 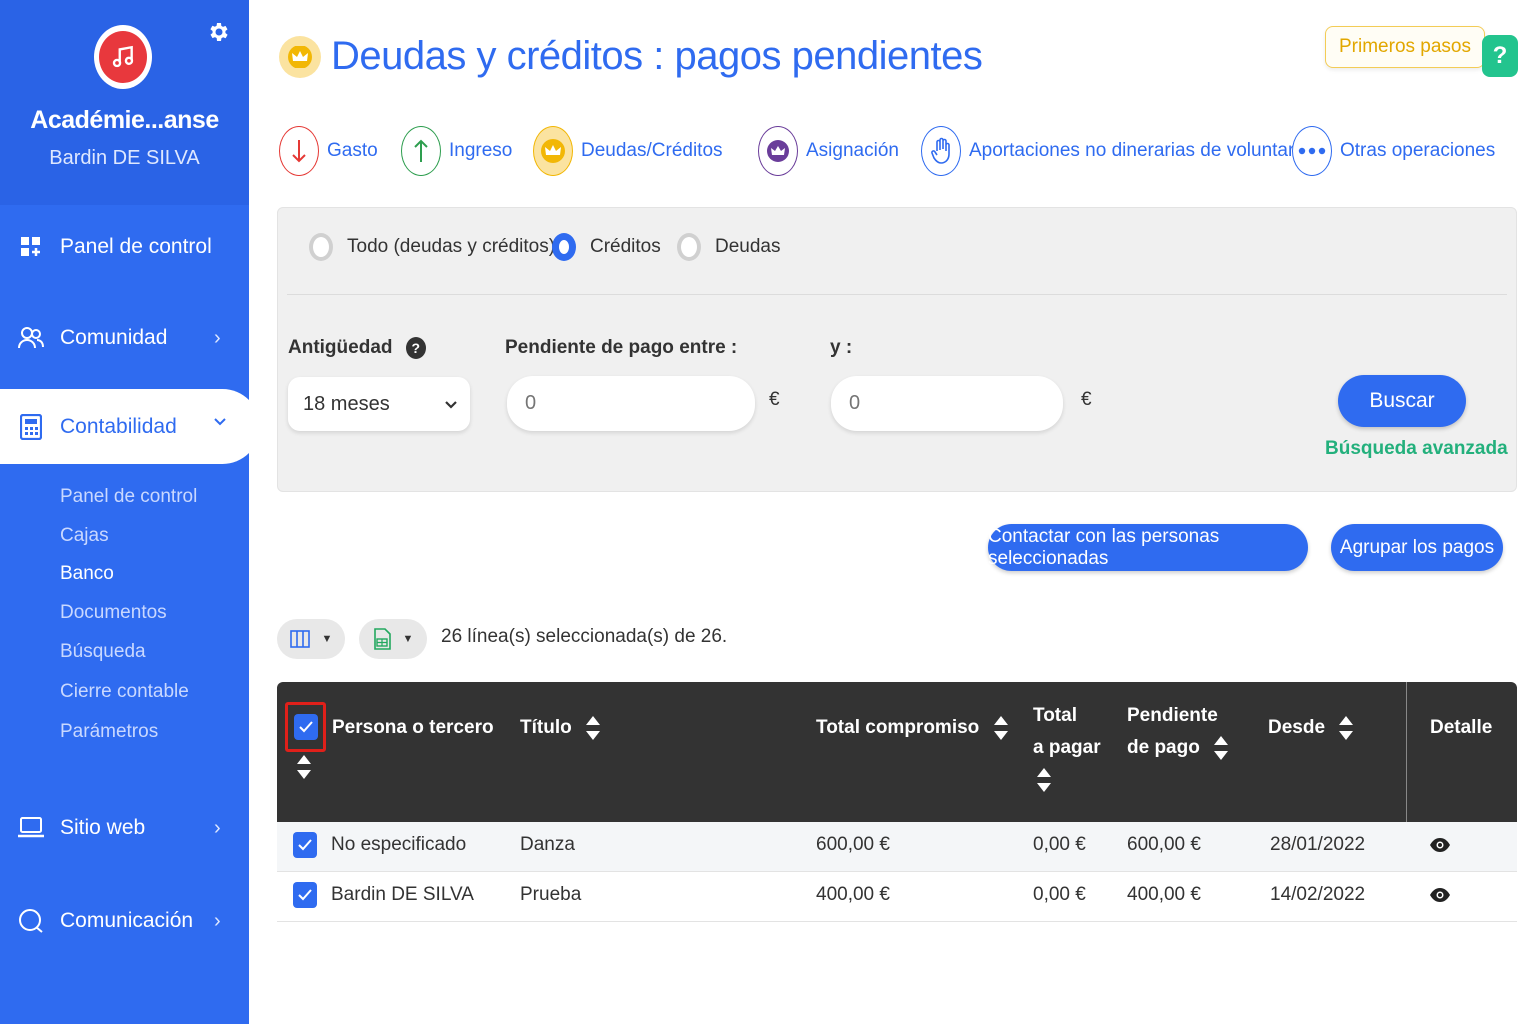 I want to click on col-total-a-pagar: Total a pagar, so click(x=1067, y=748).